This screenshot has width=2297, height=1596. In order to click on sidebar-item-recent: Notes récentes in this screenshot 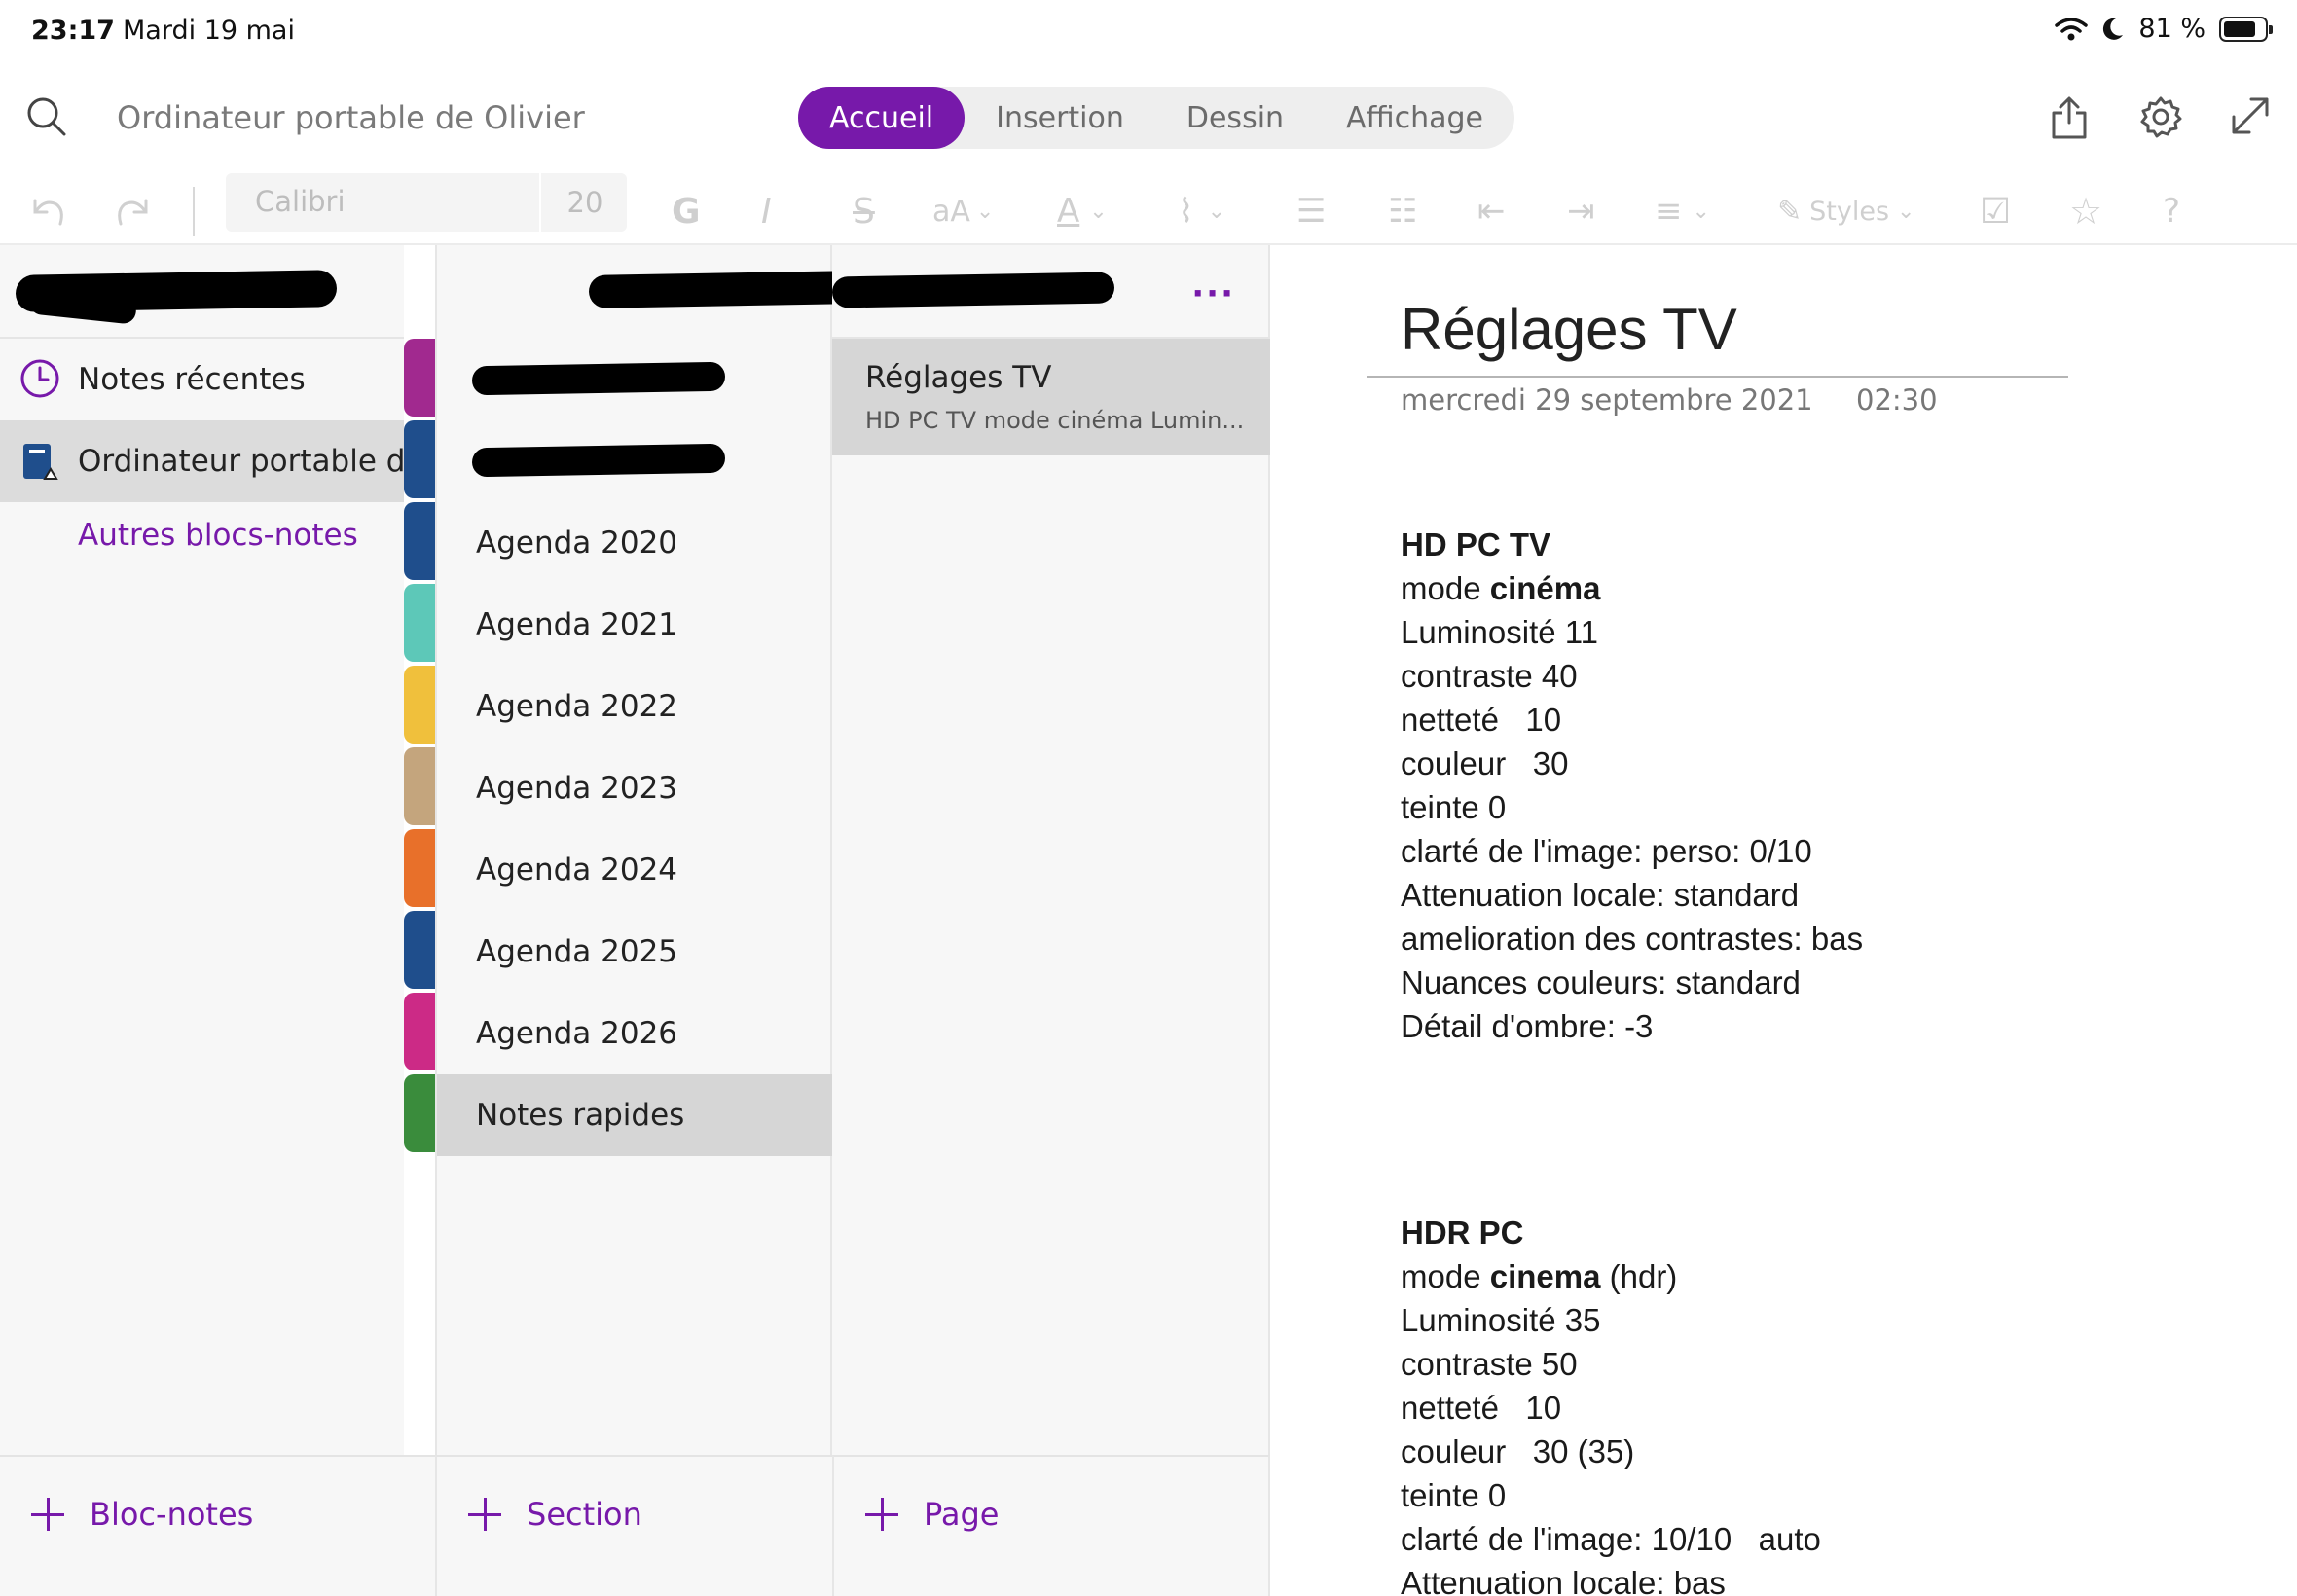, I will do `click(202, 379)`.